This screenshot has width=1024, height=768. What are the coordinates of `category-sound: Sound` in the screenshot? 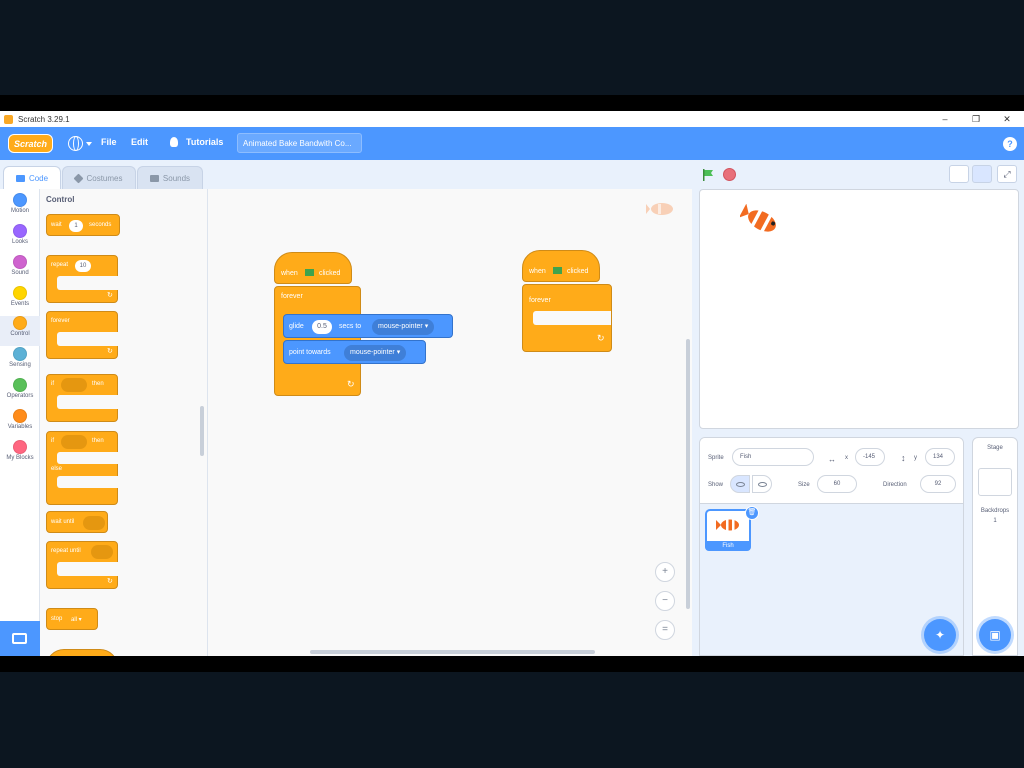 It's located at (20, 265).